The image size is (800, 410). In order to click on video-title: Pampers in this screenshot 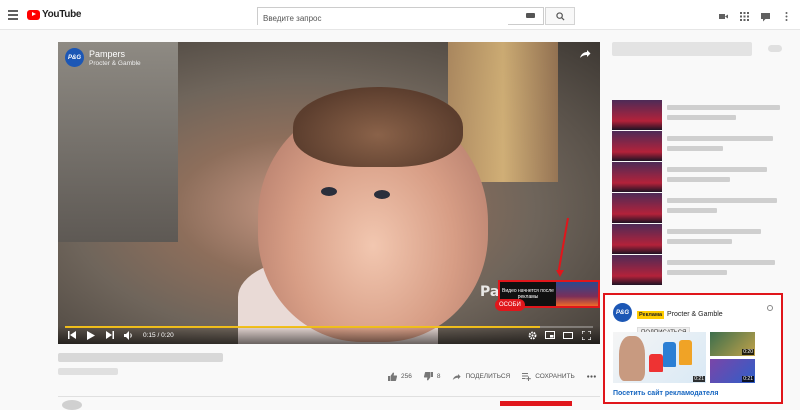, I will do `click(115, 54)`.